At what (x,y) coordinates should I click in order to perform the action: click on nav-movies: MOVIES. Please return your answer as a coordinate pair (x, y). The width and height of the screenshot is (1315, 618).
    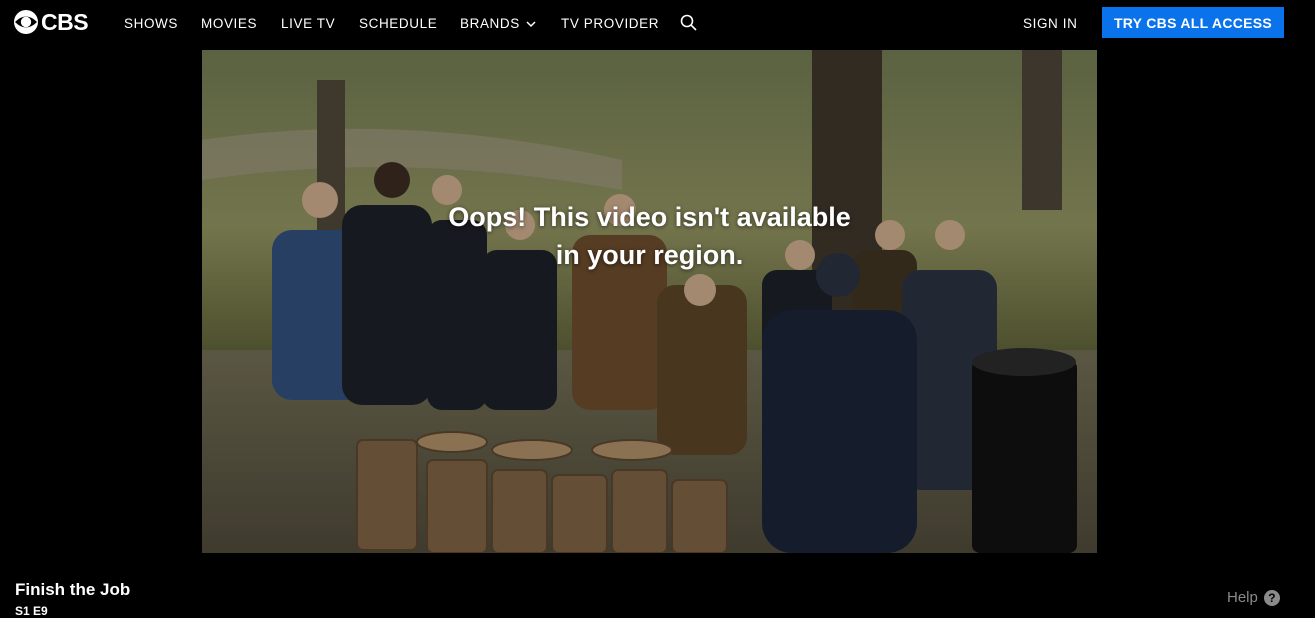
    Looking at the image, I should click on (229, 24).